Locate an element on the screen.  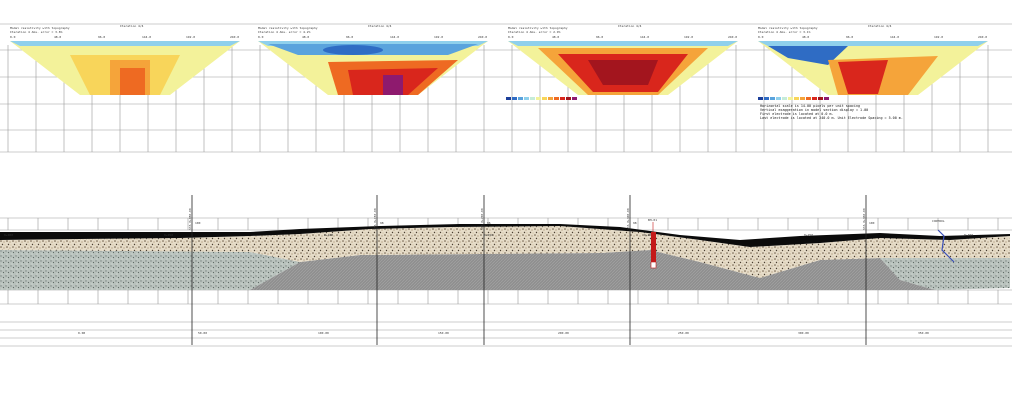
panel-header-2: Iteration 4 Abs. error = 3.8% is located at coordinates (36, 32).